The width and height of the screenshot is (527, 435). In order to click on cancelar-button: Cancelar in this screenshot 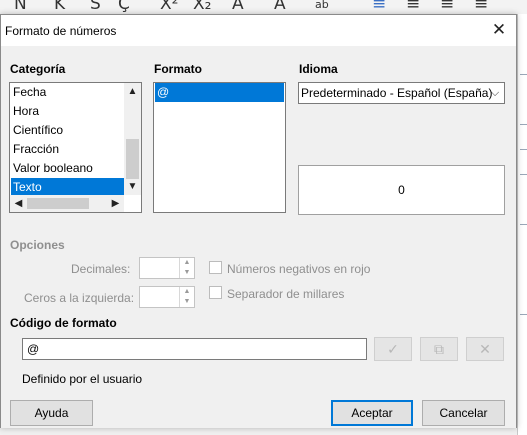, I will do `click(463, 413)`.